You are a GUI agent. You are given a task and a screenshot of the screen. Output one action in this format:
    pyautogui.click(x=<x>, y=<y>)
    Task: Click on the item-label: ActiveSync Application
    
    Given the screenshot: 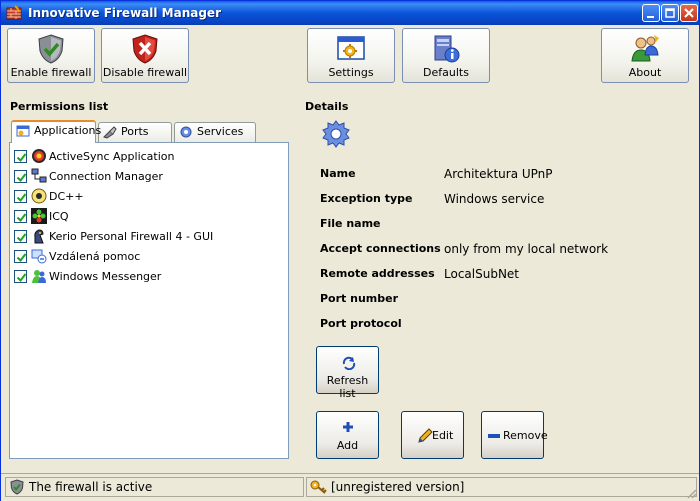 What is the action you would take?
    pyautogui.click(x=112, y=156)
    